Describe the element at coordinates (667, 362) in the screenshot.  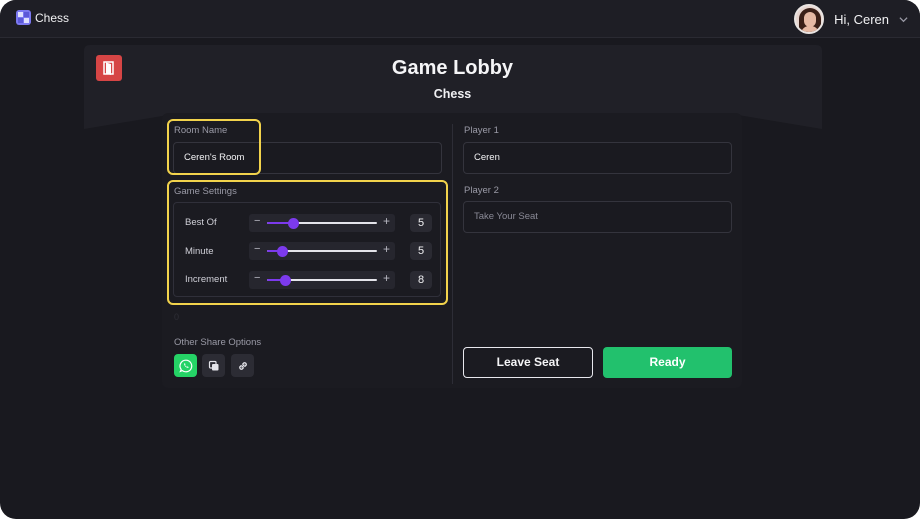
I see `ready-button: Ready` at that location.